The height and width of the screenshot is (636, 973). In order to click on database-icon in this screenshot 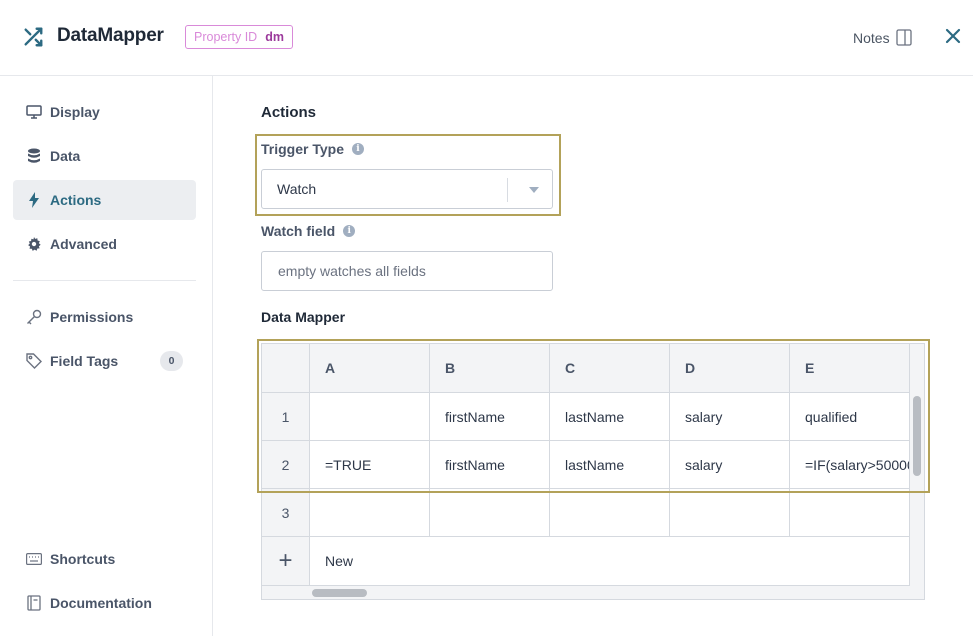, I will do `click(34, 156)`.